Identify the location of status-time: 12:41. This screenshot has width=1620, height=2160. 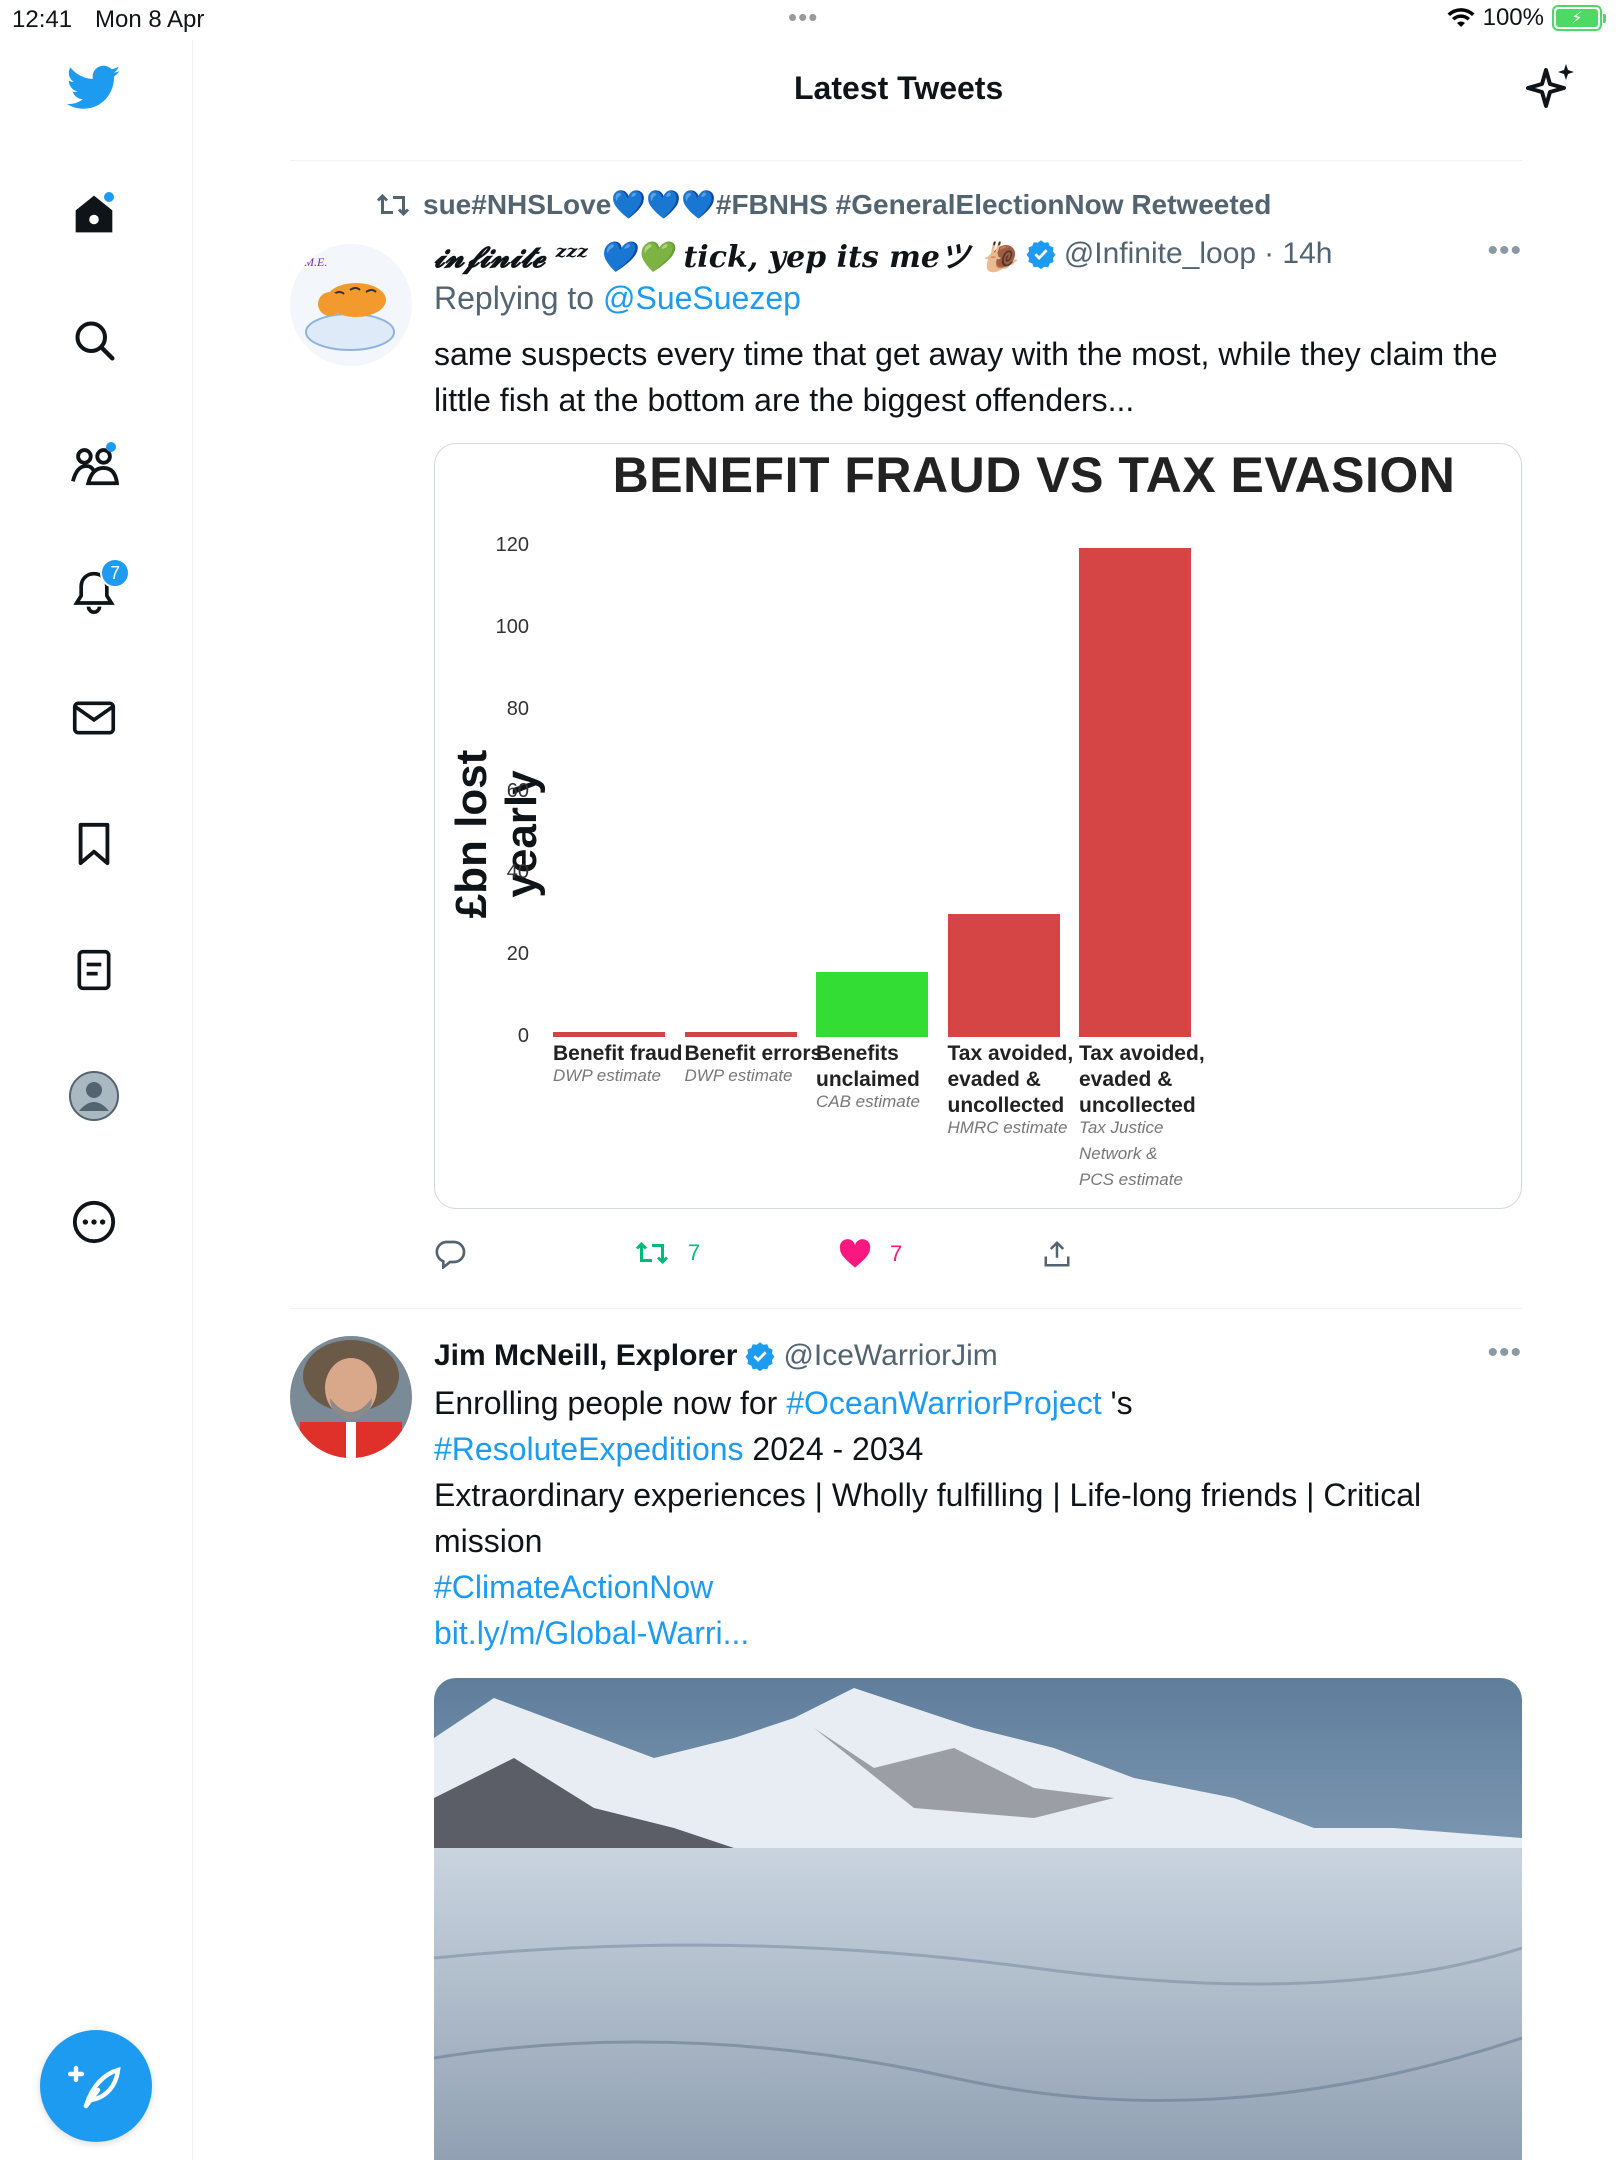
(42, 19).